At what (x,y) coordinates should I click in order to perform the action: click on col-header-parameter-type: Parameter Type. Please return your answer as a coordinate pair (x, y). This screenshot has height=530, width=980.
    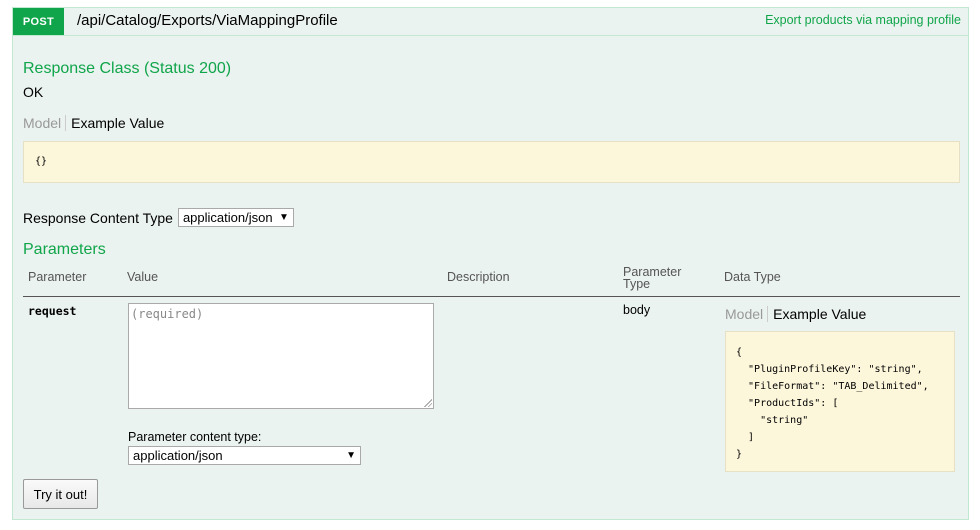
    Looking at the image, I should click on (652, 278).